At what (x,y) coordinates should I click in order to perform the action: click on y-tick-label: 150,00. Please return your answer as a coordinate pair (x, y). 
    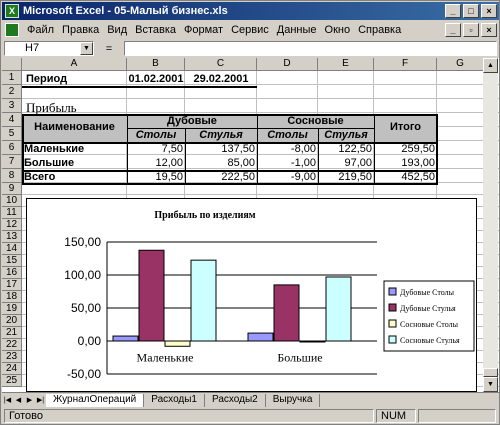
    Looking at the image, I should click on (82, 242).